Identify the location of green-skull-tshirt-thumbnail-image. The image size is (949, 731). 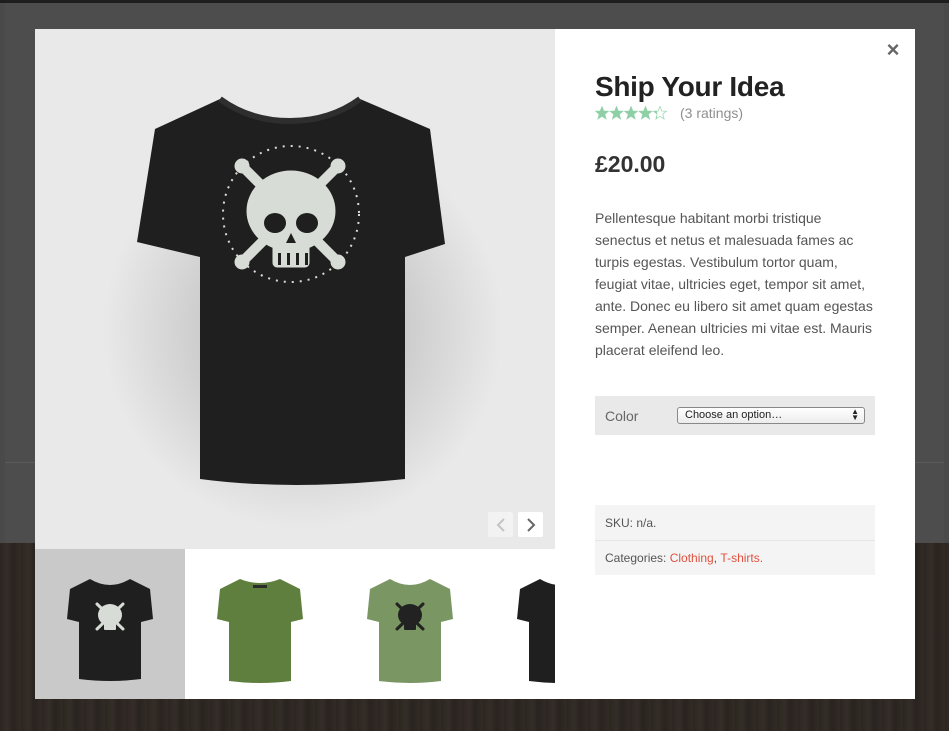
(410, 631).